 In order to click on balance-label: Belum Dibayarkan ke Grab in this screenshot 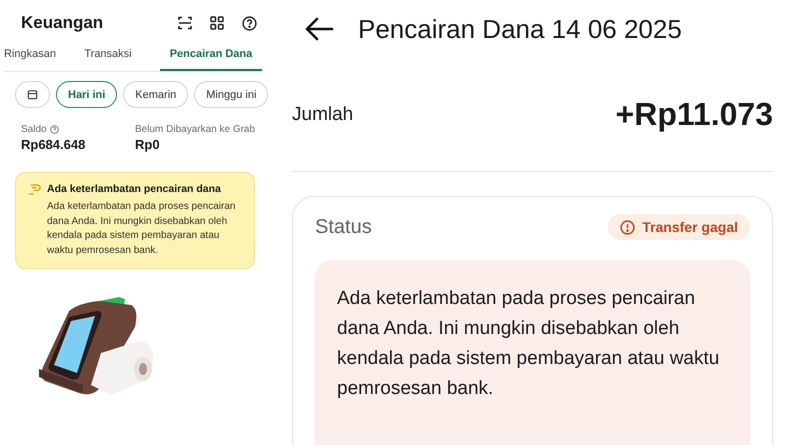, I will do `click(195, 129)`.